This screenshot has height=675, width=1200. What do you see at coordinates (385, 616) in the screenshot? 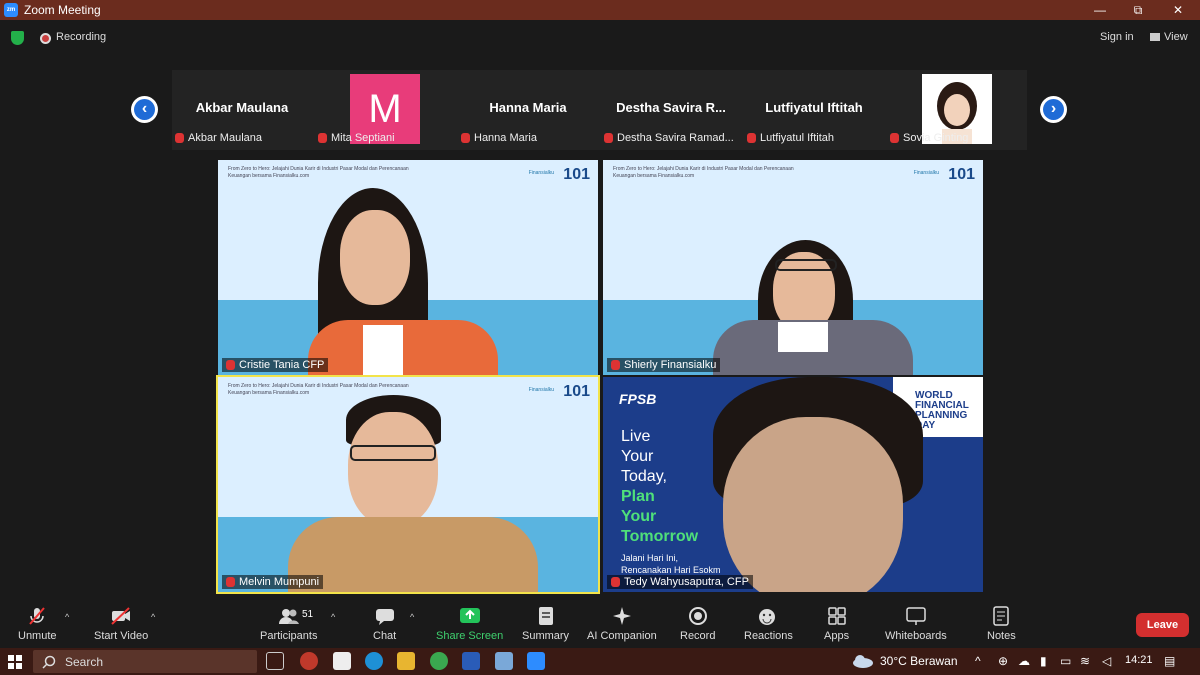
I see `chat-icon` at bounding box center [385, 616].